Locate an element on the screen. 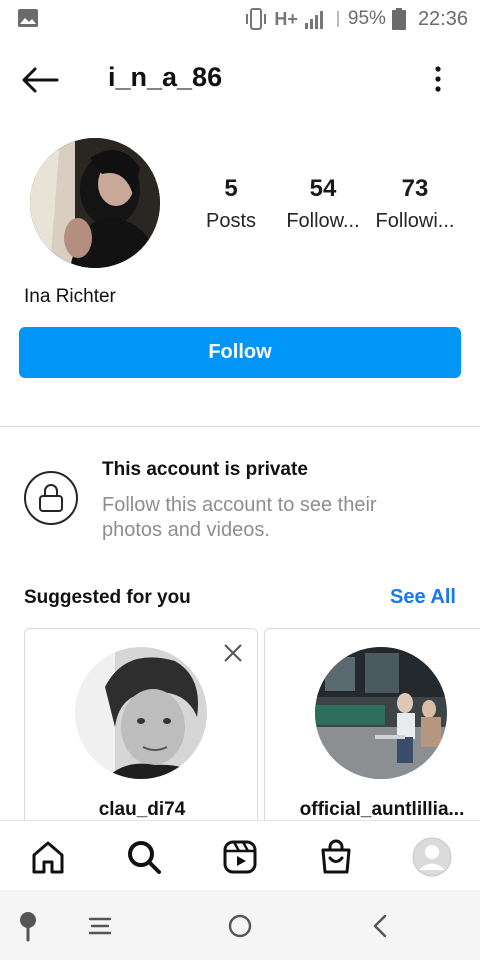 Image resolution: width=480 pixels, height=960 pixels. reels-icon is located at coordinates (240, 857).